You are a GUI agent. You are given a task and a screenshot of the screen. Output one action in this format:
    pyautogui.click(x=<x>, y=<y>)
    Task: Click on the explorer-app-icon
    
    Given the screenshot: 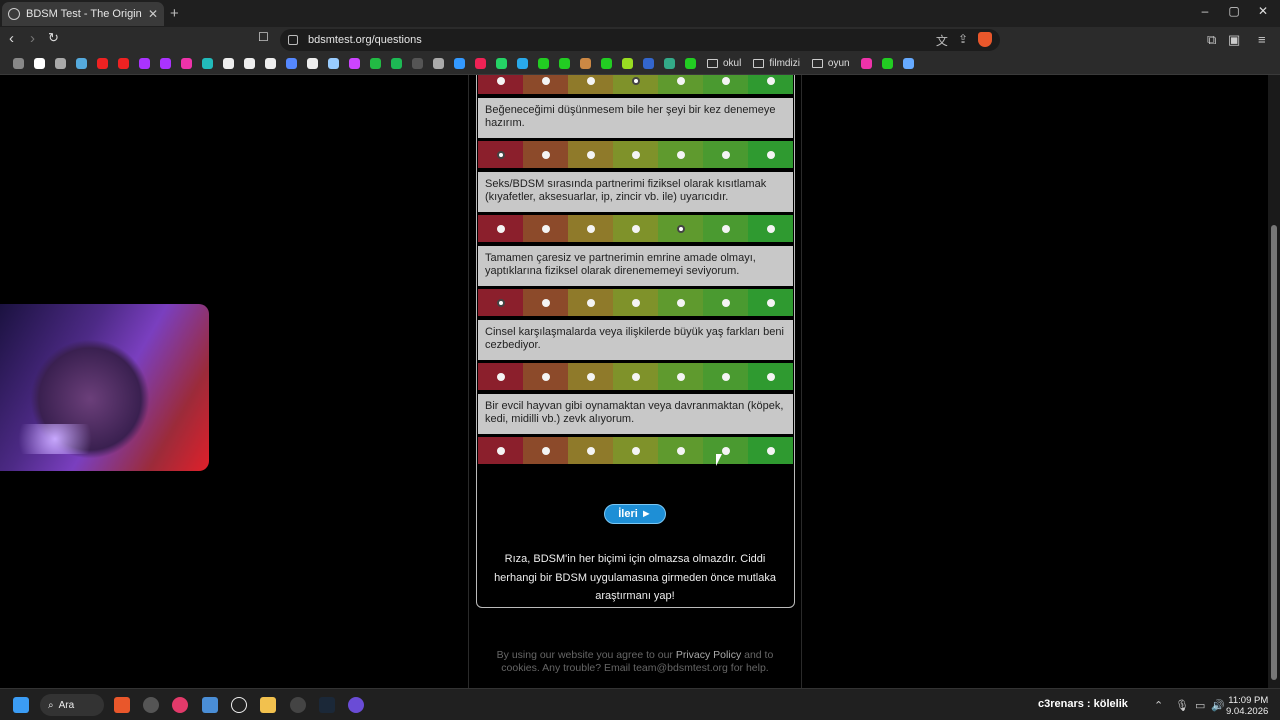 What is the action you would take?
    pyautogui.click(x=268, y=705)
    